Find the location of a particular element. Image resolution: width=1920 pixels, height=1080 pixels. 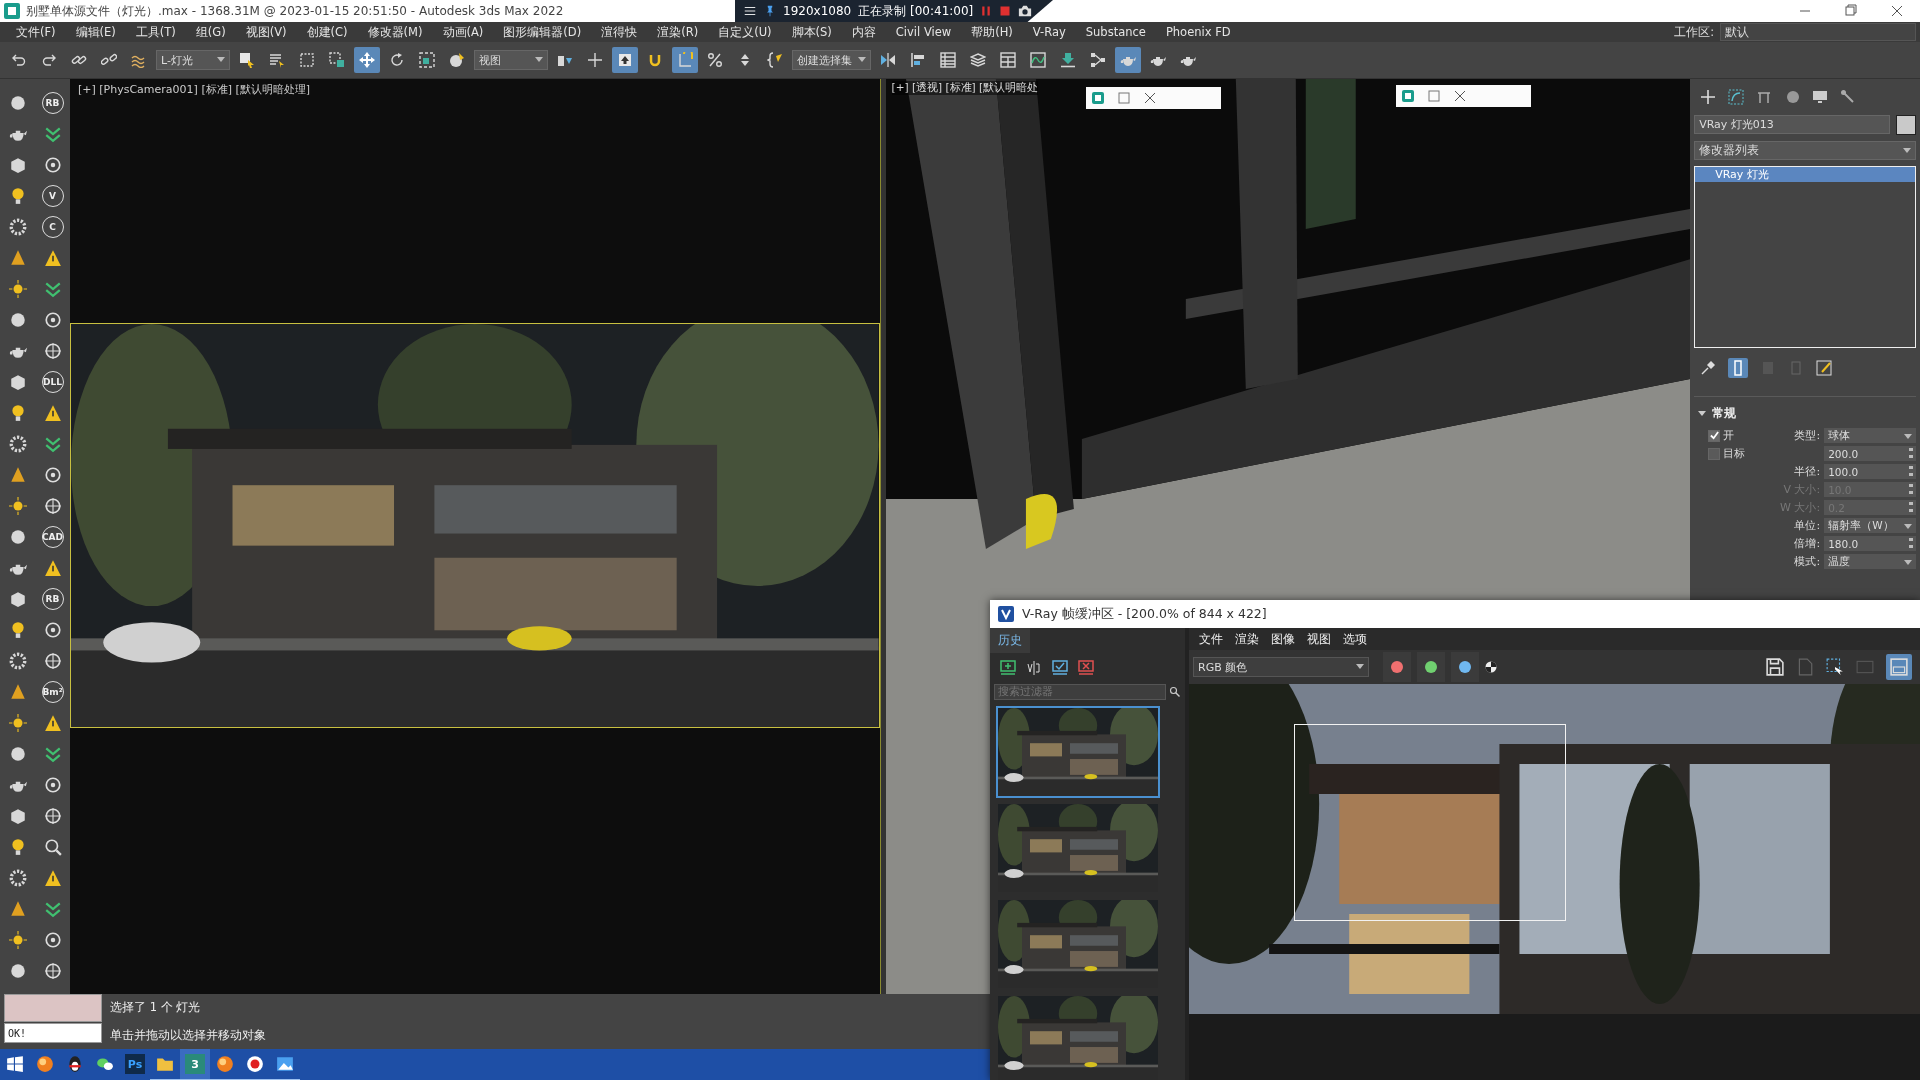

menu-item: 帮助(H) is located at coordinates (992, 32).